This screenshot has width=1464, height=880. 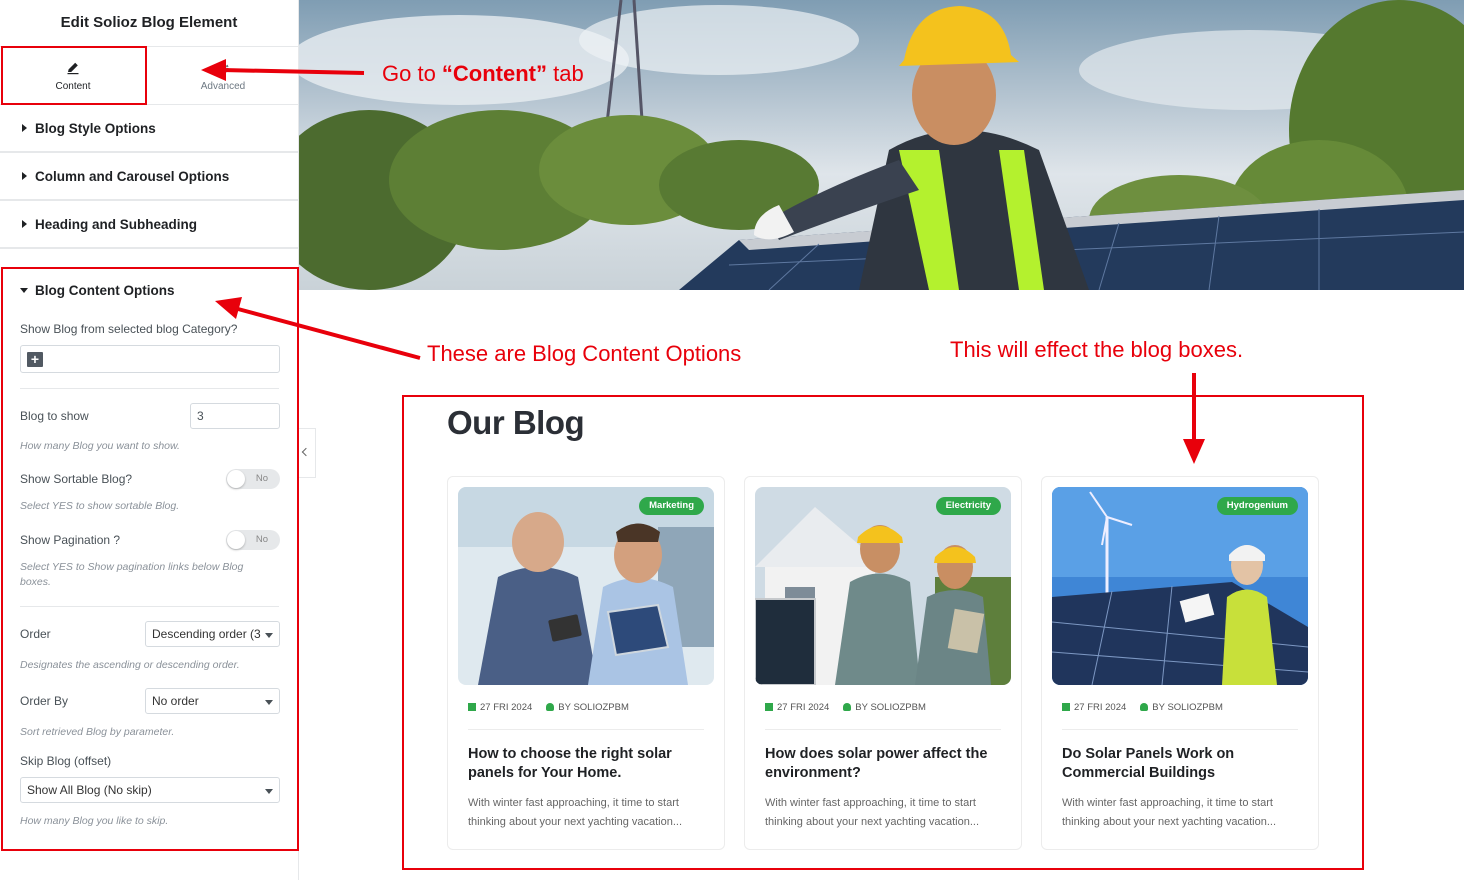 I want to click on chevron-left-icon, so click(x=306, y=452).